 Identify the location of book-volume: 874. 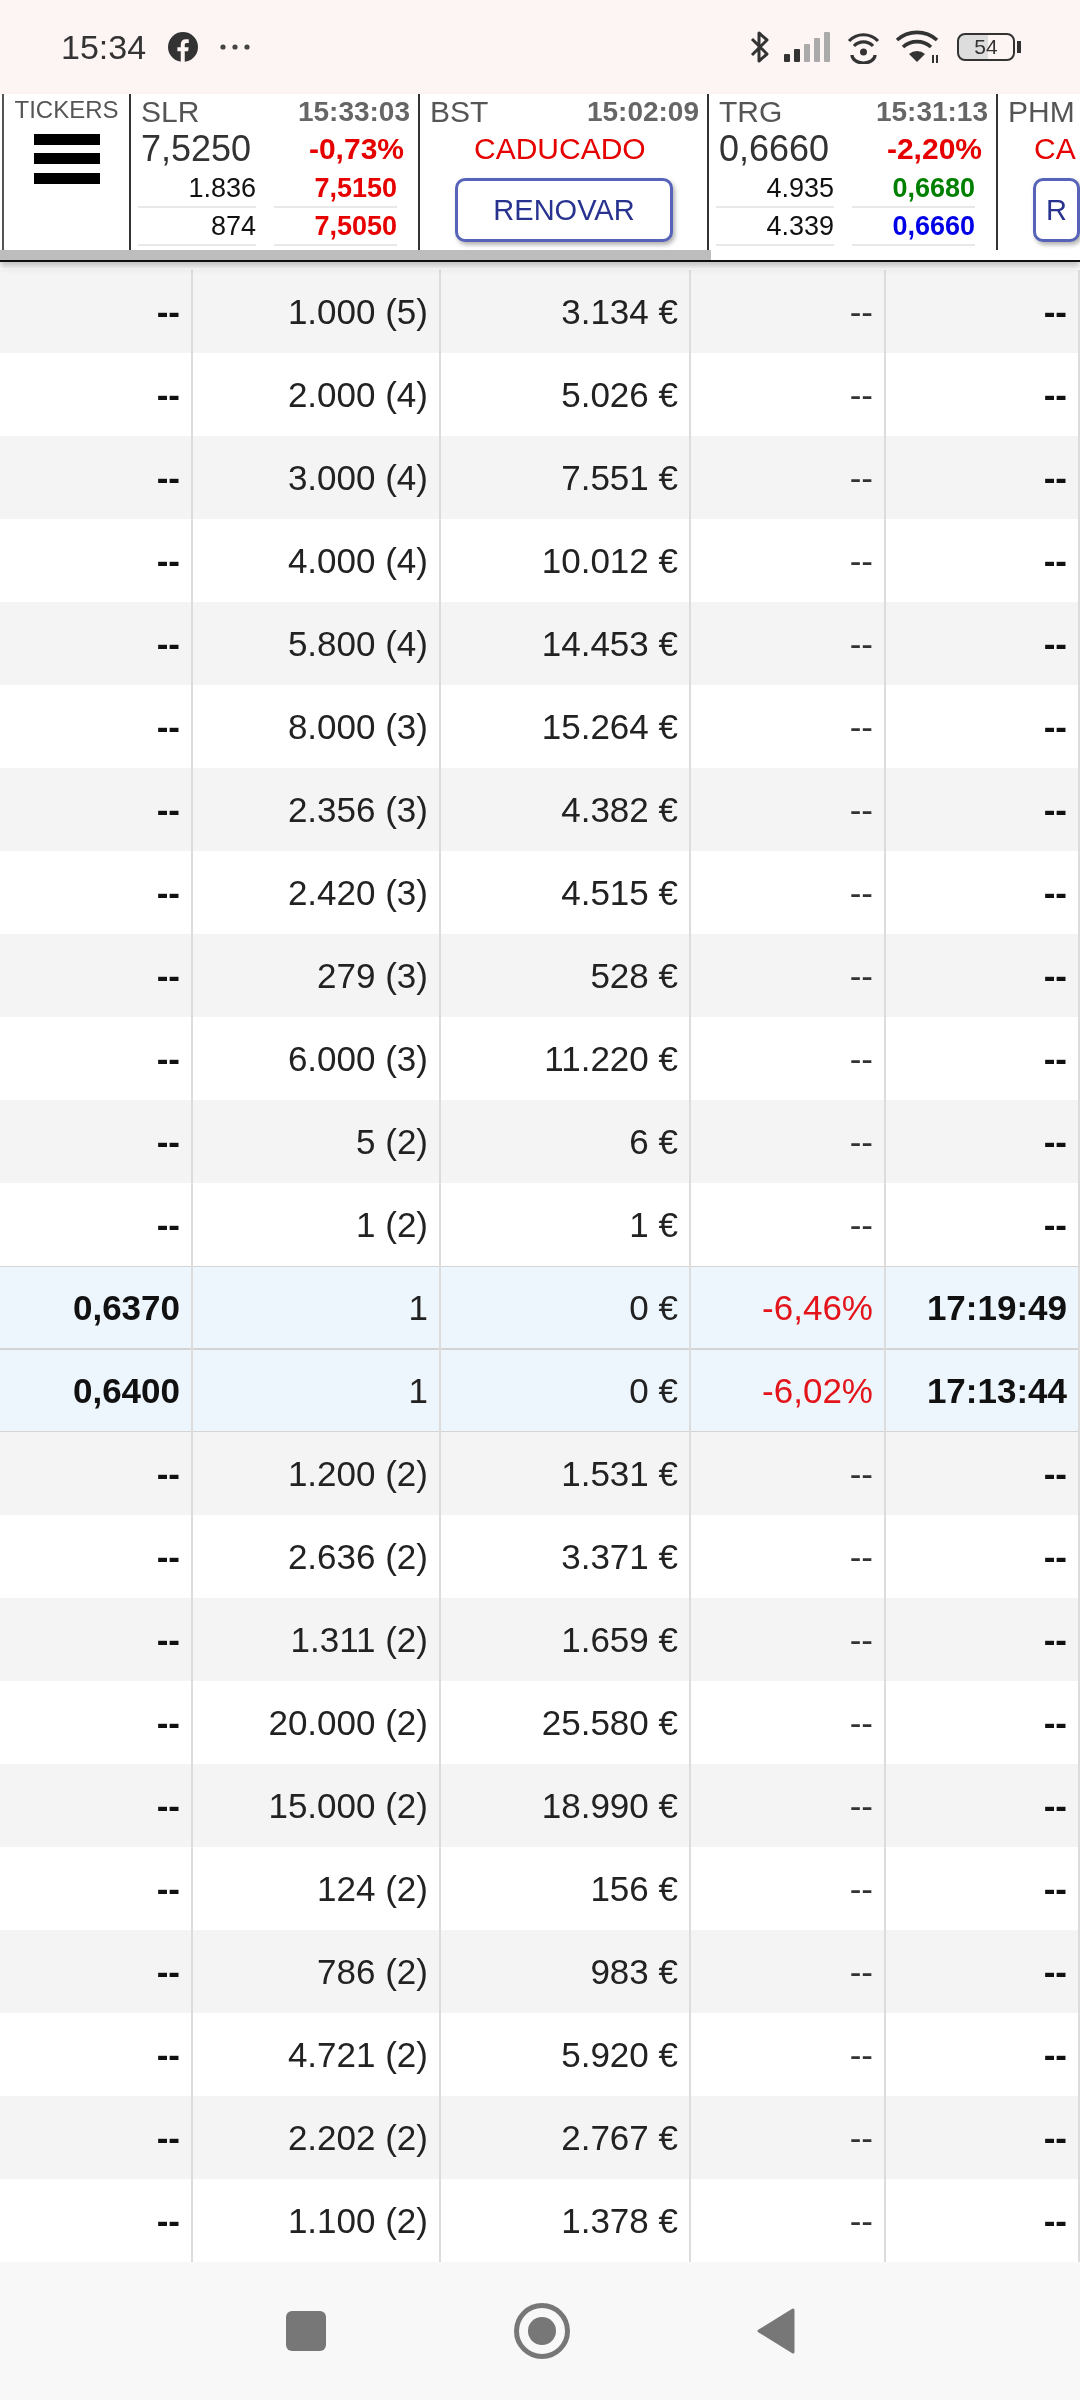
(197, 227).